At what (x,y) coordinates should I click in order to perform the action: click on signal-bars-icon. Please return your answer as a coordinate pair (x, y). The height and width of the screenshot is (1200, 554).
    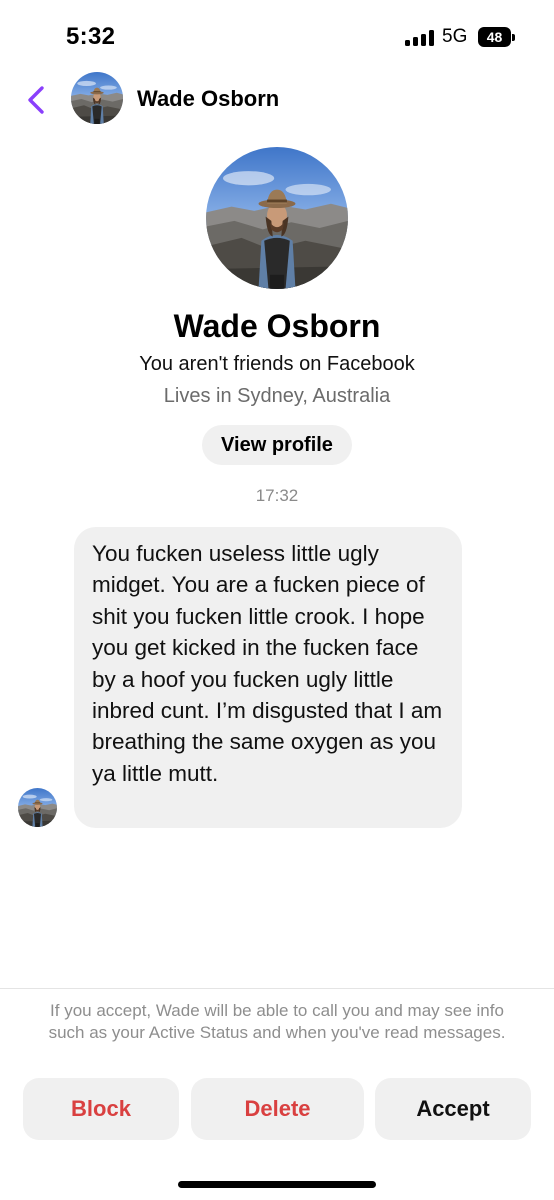
    Looking at the image, I should click on (420, 38).